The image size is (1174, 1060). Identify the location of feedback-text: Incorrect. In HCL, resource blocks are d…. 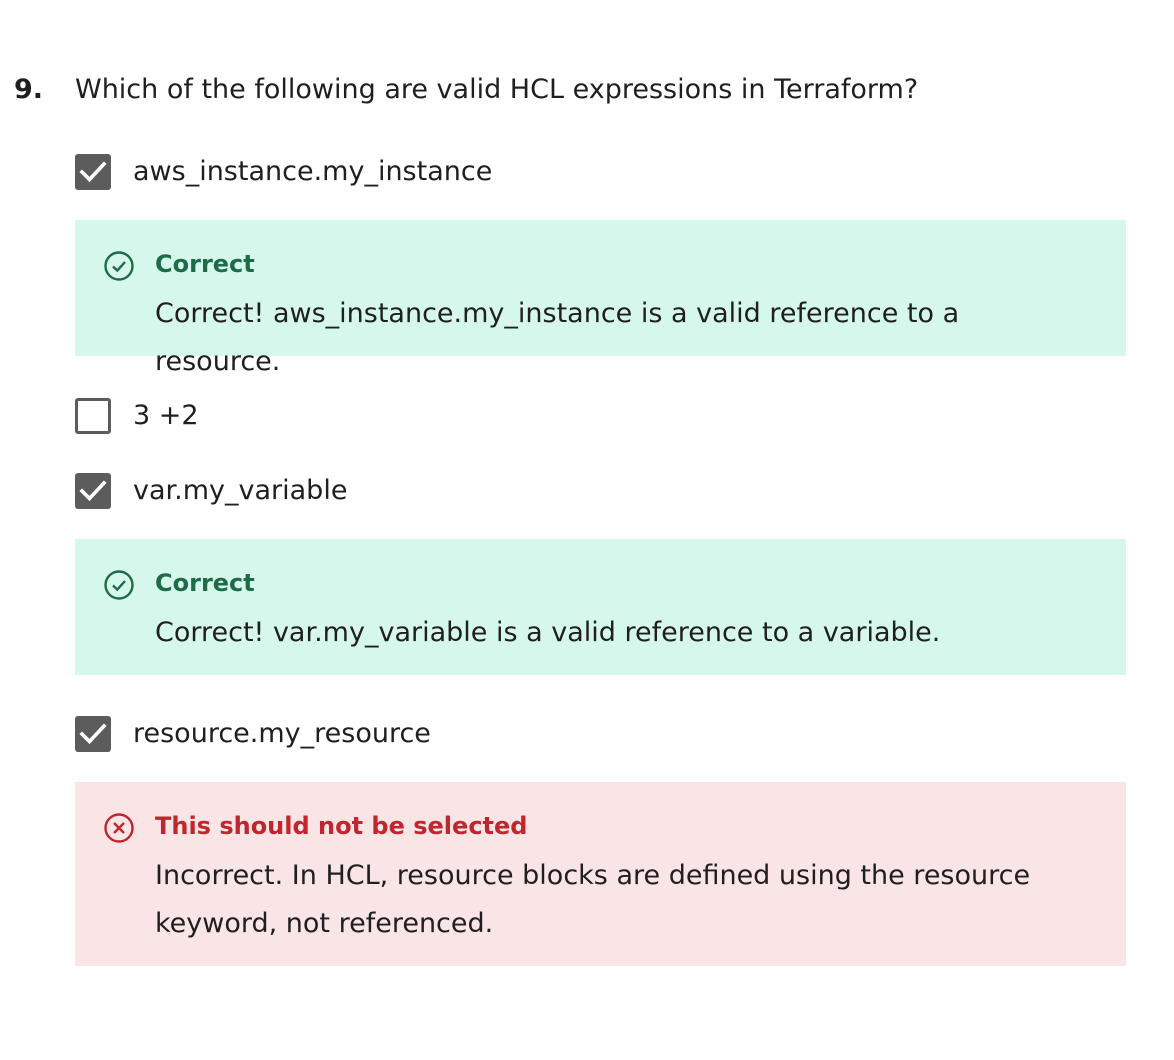
(593, 899).